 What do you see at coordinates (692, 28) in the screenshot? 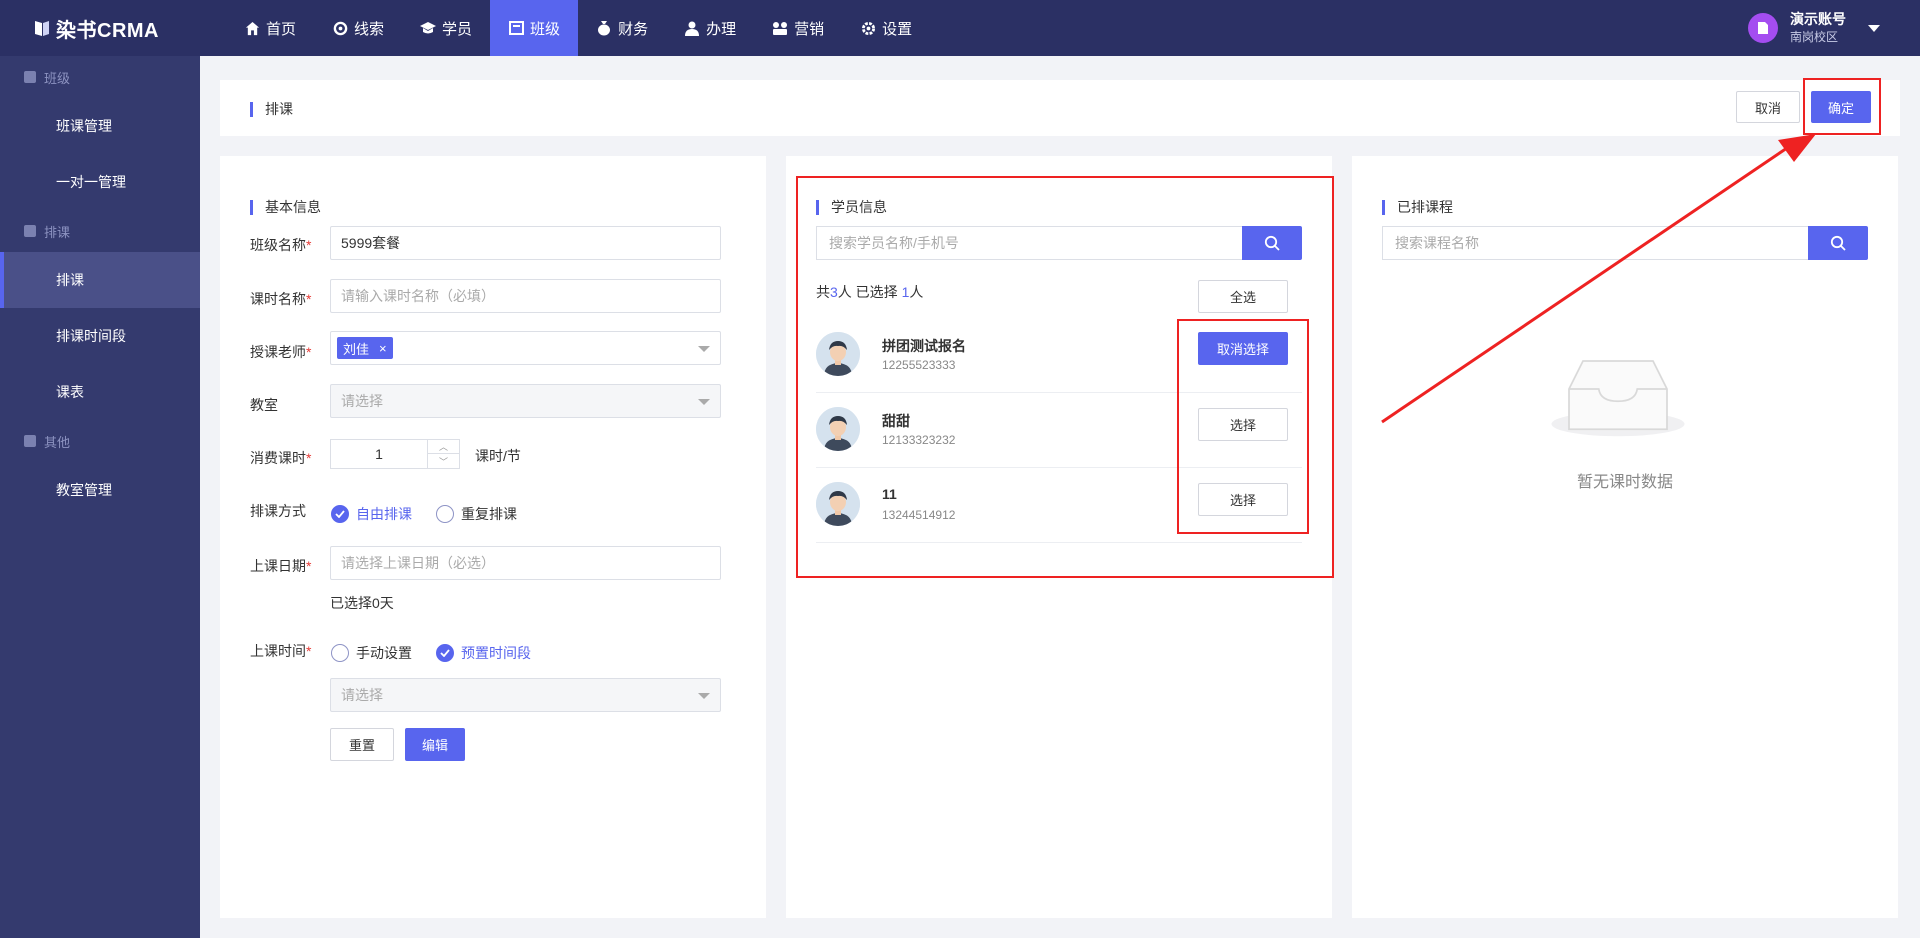
I see `person-icon` at bounding box center [692, 28].